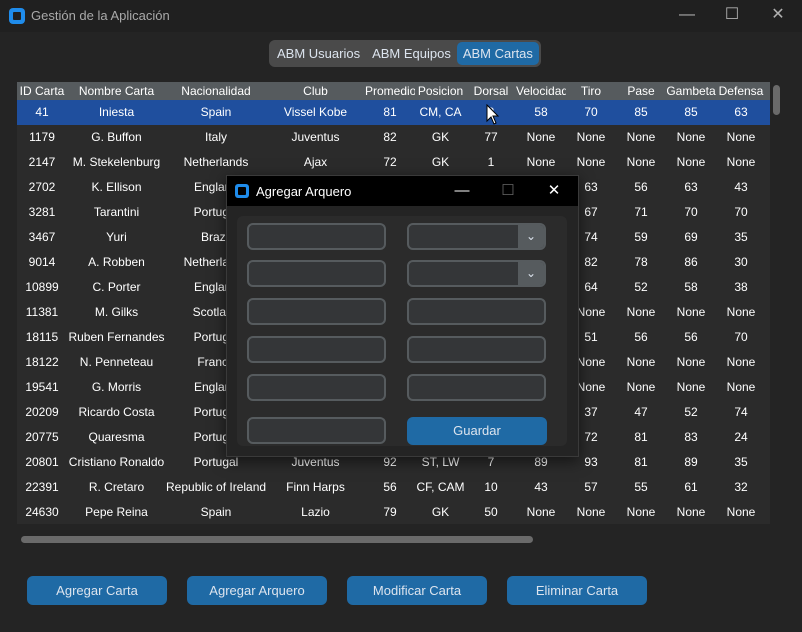 The image size is (802, 632). I want to click on table-cell: 85, so click(641, 112).